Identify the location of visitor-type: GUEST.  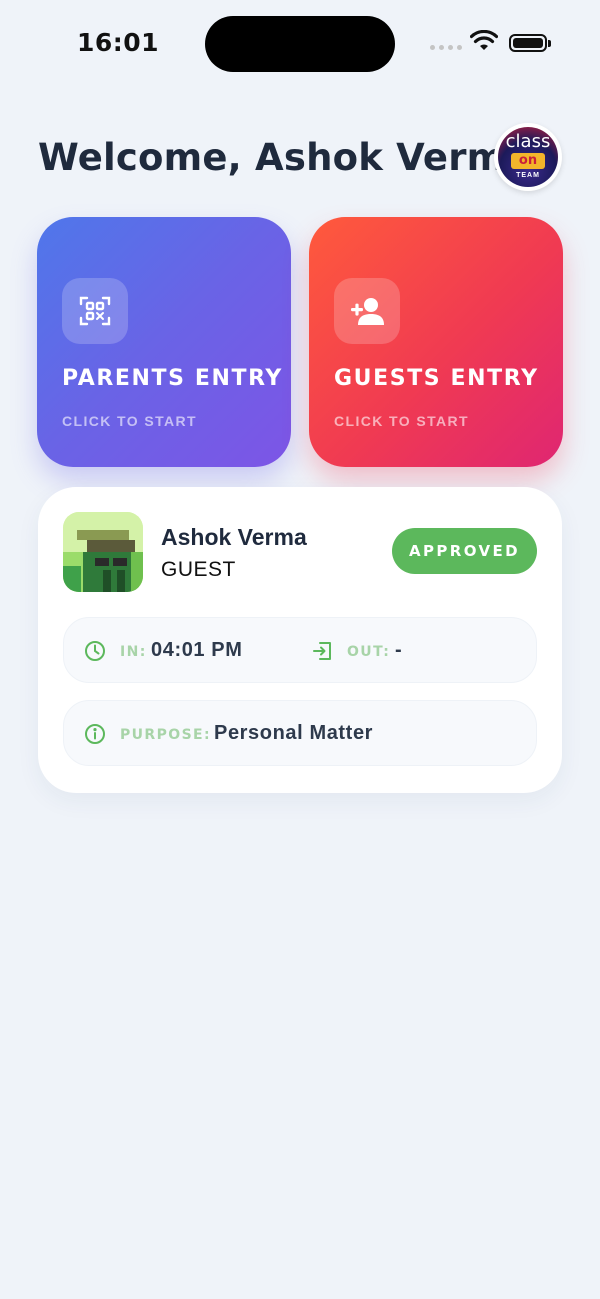
(198, 569).